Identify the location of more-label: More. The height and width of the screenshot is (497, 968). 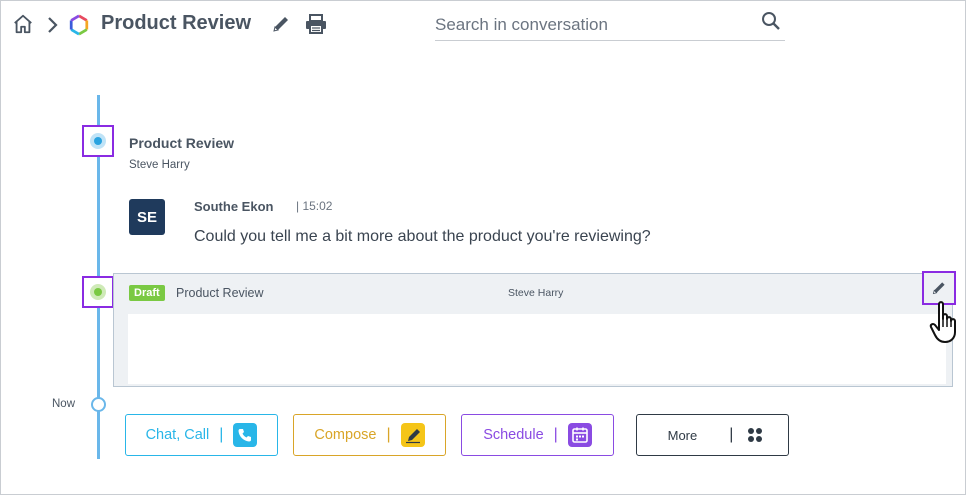
(682, 435).